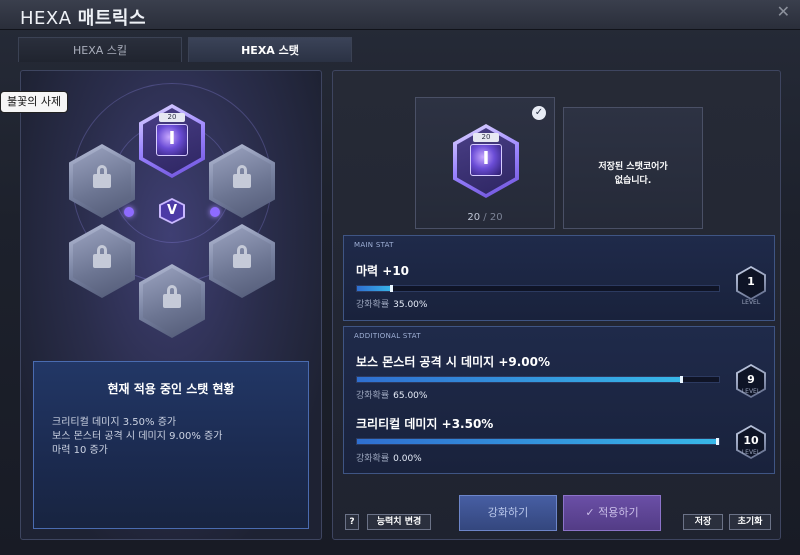 The width and height of the screenshot is (800, 555). Describe the element at coordinates (453, 362) in the screenshot. I see `additional-stat-name: 보스 몬스터 공격 시 데미지 +9.00%` at that location.